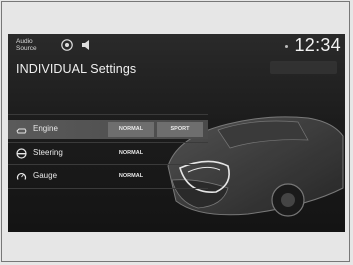 Image resolution: width=353 pixels, height=265 pixels. I want to click on setting-label-engine: Engine, so click(45, 128).